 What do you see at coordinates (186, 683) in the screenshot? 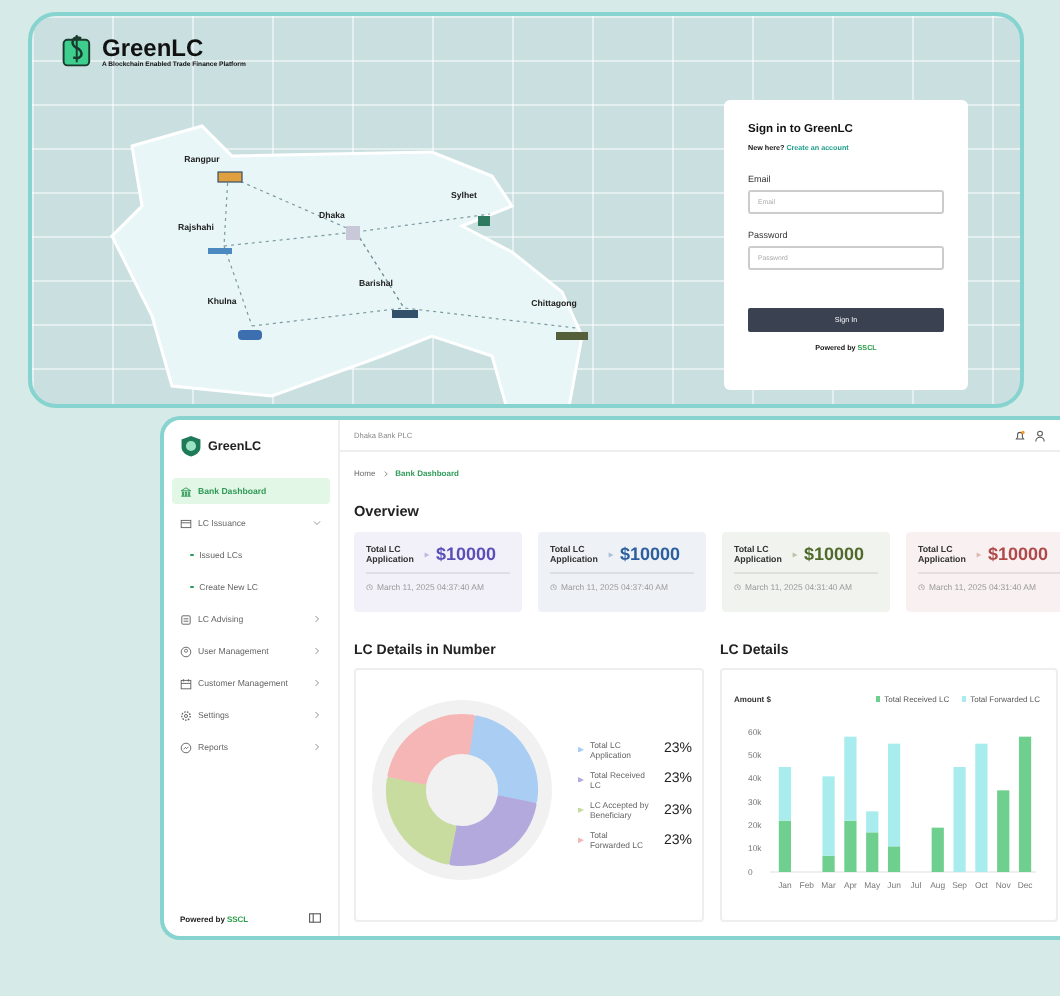
I see `calendar-icon` at bounding box center [186, 683].